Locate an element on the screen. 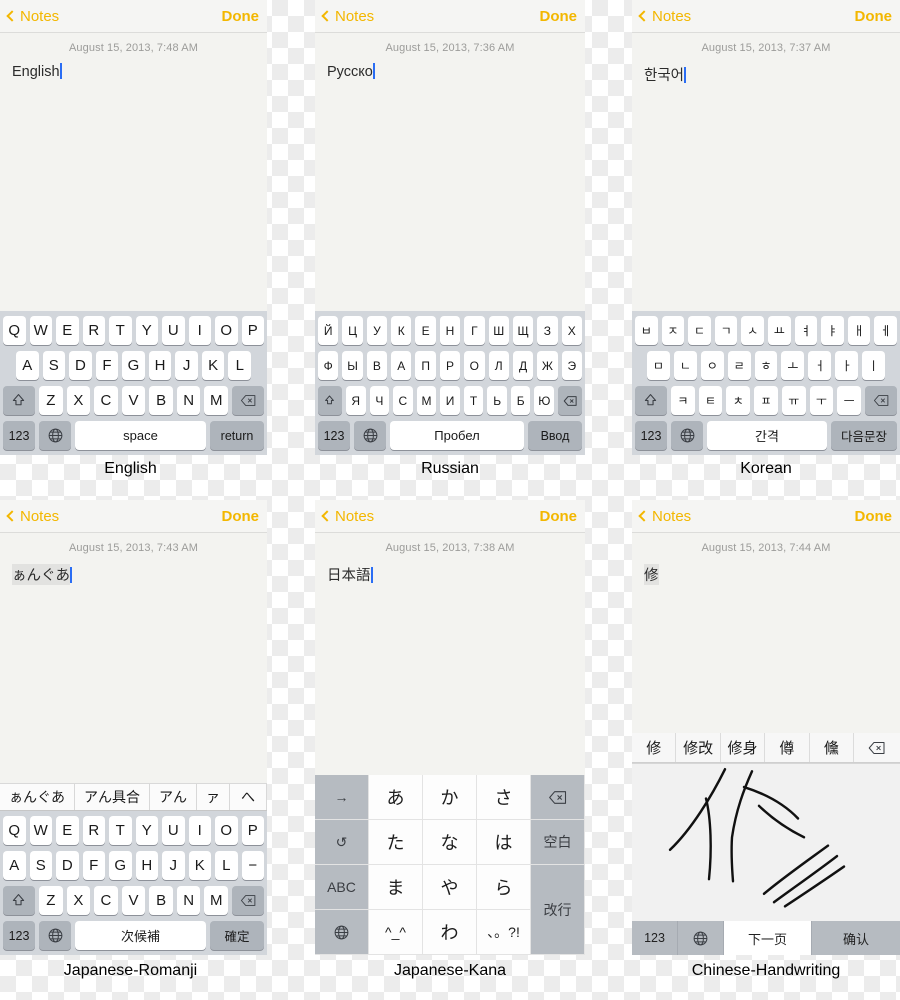  key-ru-16: П is located at coordinates (425, 365).